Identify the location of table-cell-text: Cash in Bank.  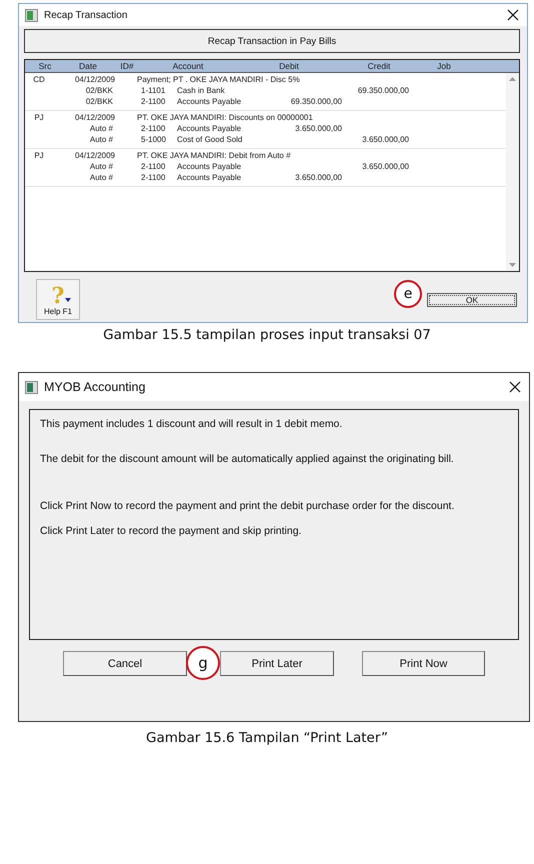
(201, 90).